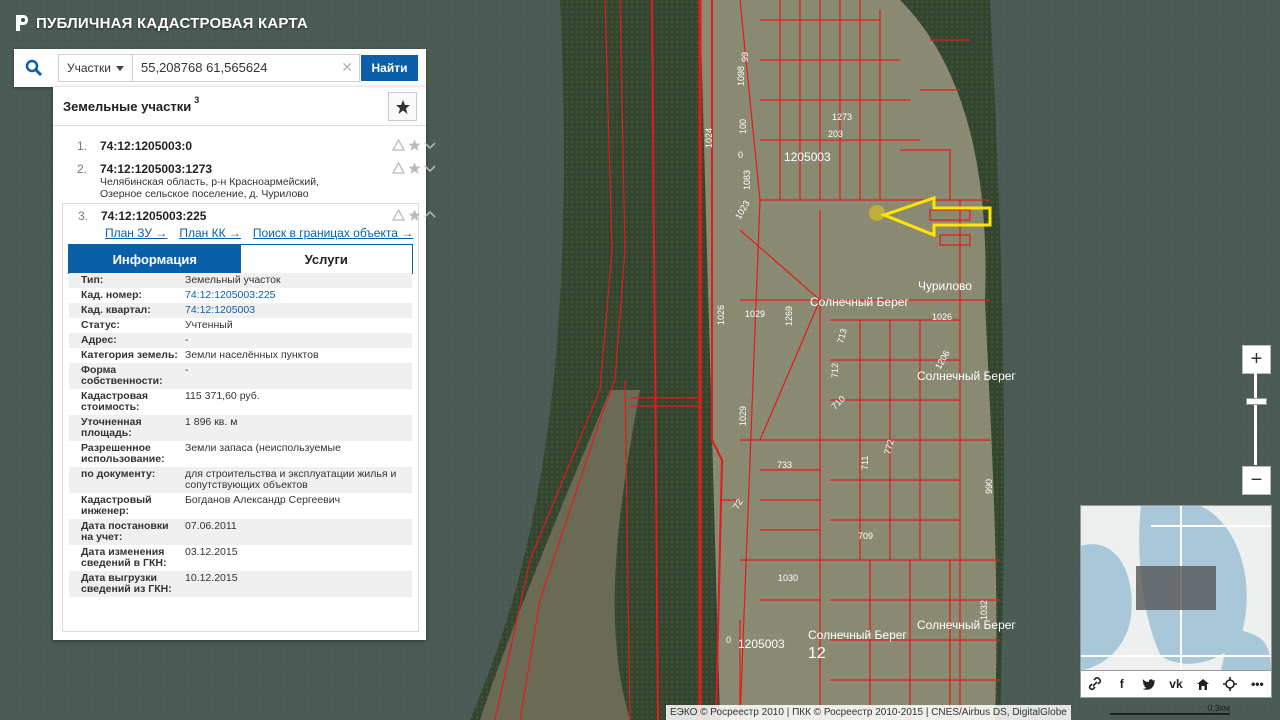 This screenshot has width=1280, height=720. Describe the element at coordinates (154, 216) in the screenshot. I see `result-cad-number: 74:12:1205003:225` at that location.